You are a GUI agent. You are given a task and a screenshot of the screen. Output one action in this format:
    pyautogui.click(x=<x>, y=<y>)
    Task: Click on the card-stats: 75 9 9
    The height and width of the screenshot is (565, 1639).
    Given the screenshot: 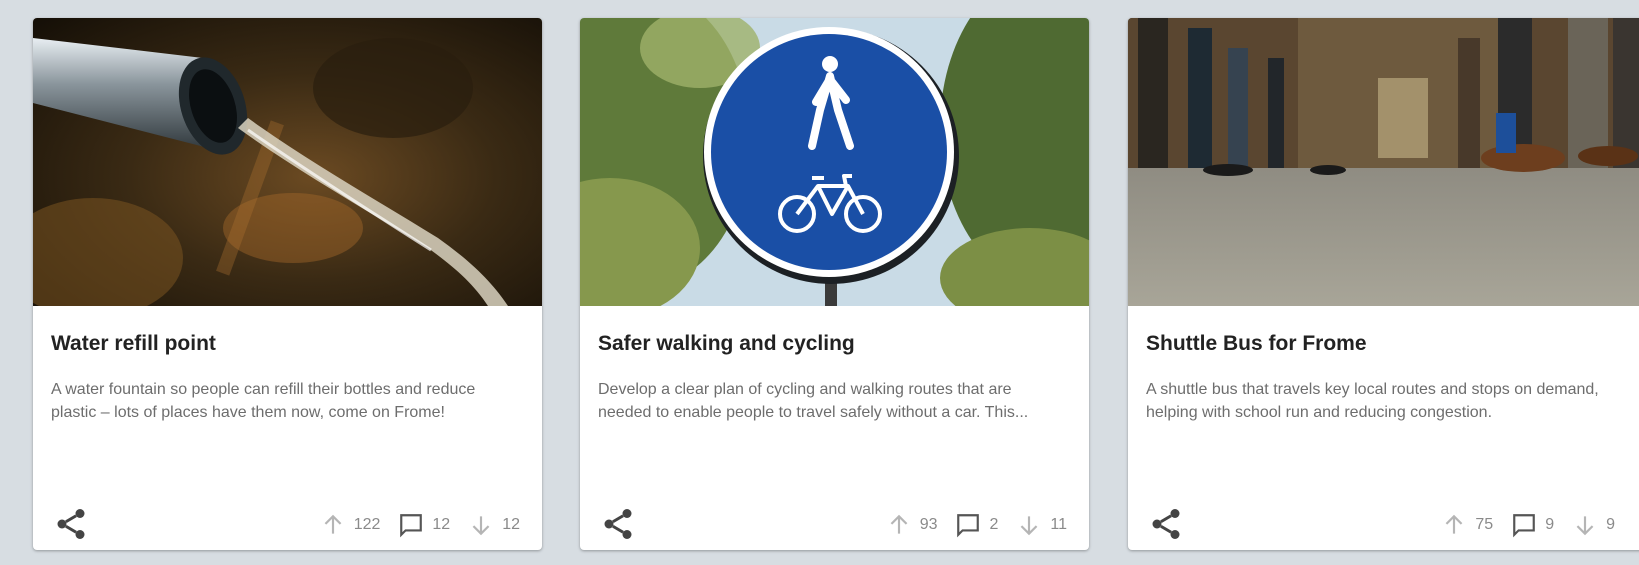 What is the action you would take?
    pyautogui.click(x=1528, y=525)
    